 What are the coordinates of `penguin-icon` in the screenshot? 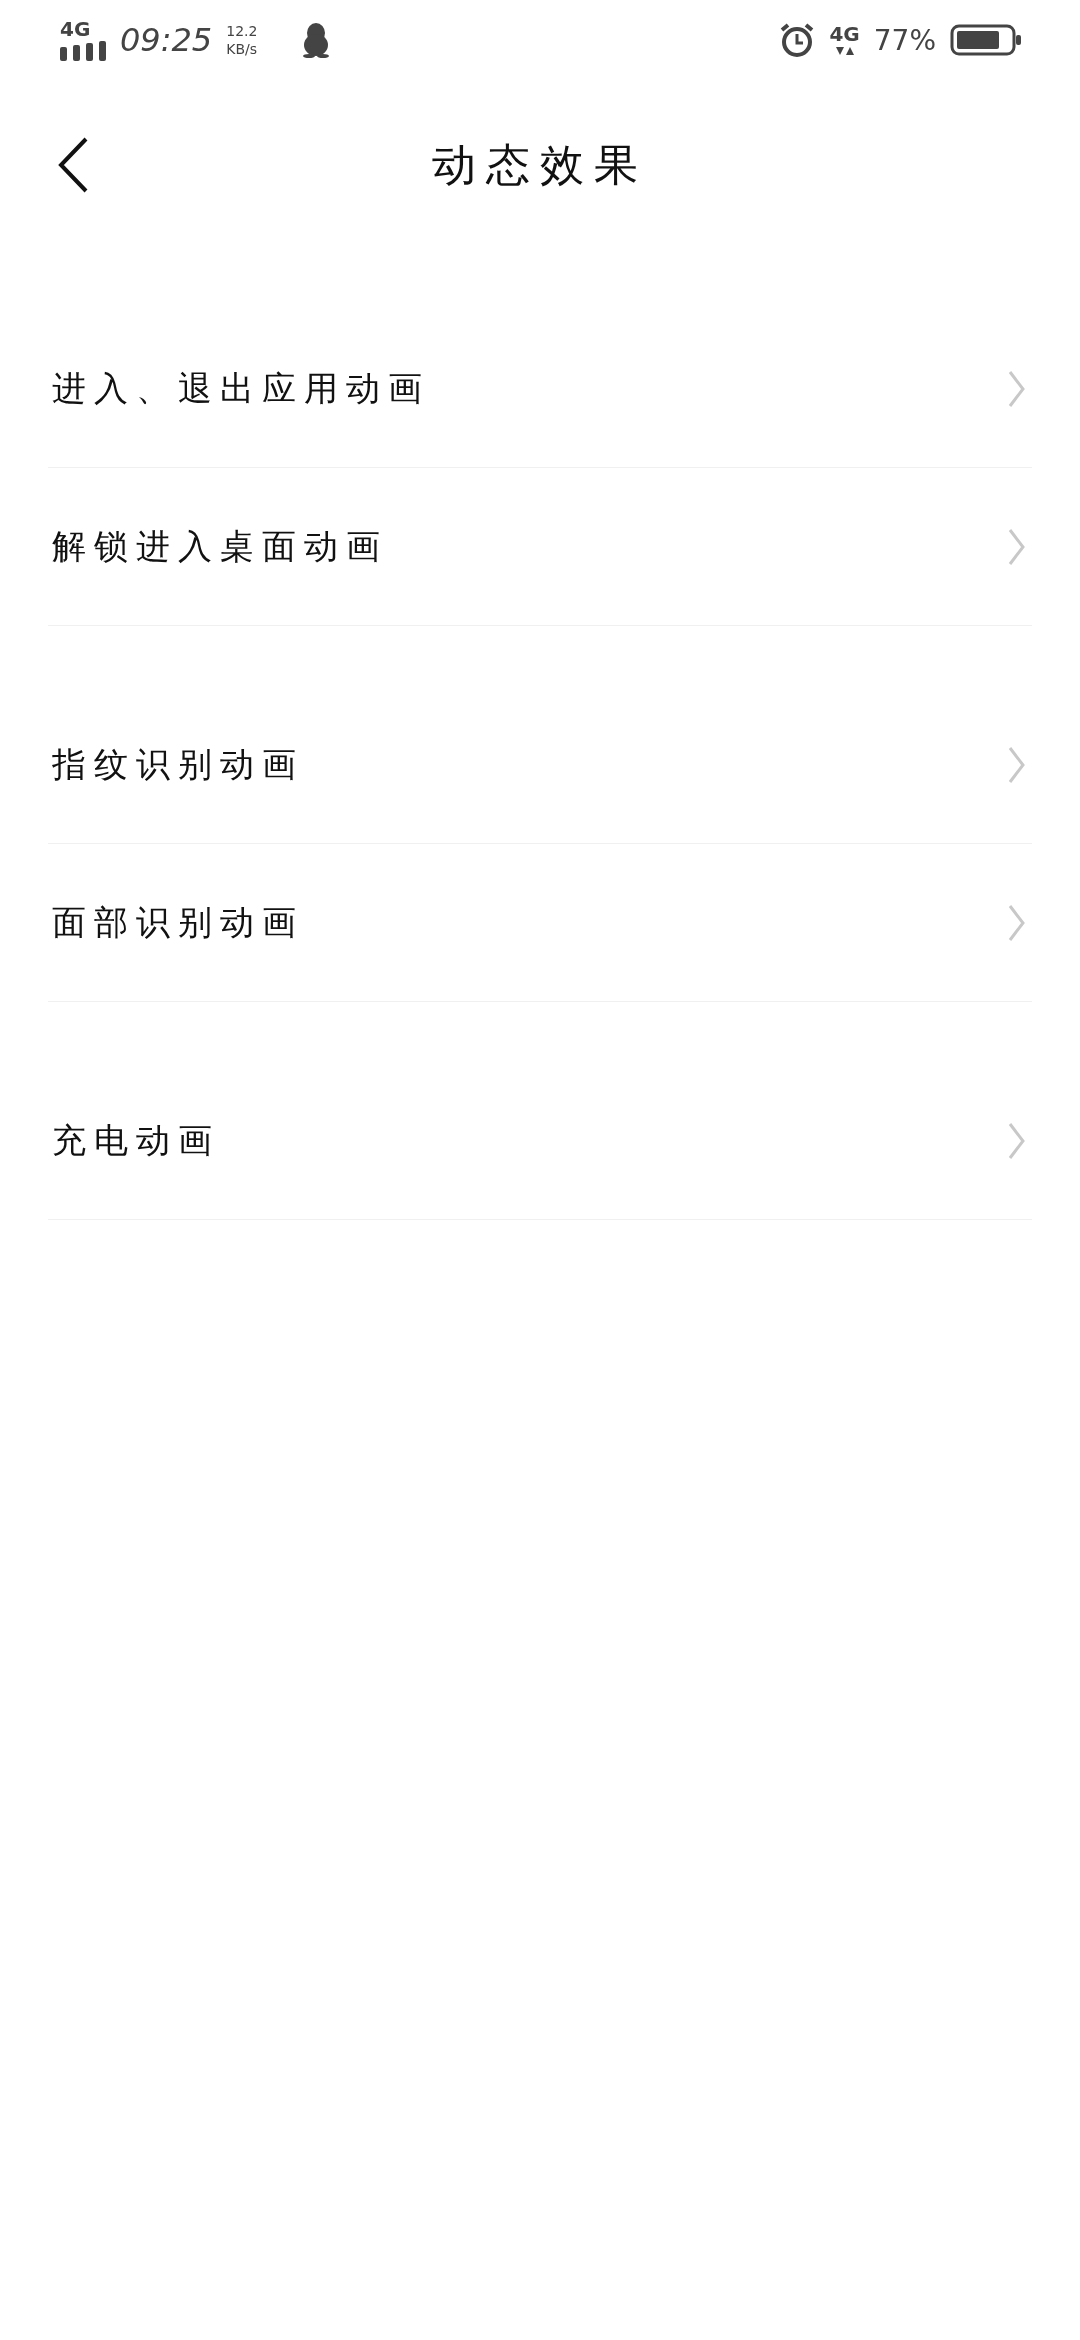 It's located at (316, 40).